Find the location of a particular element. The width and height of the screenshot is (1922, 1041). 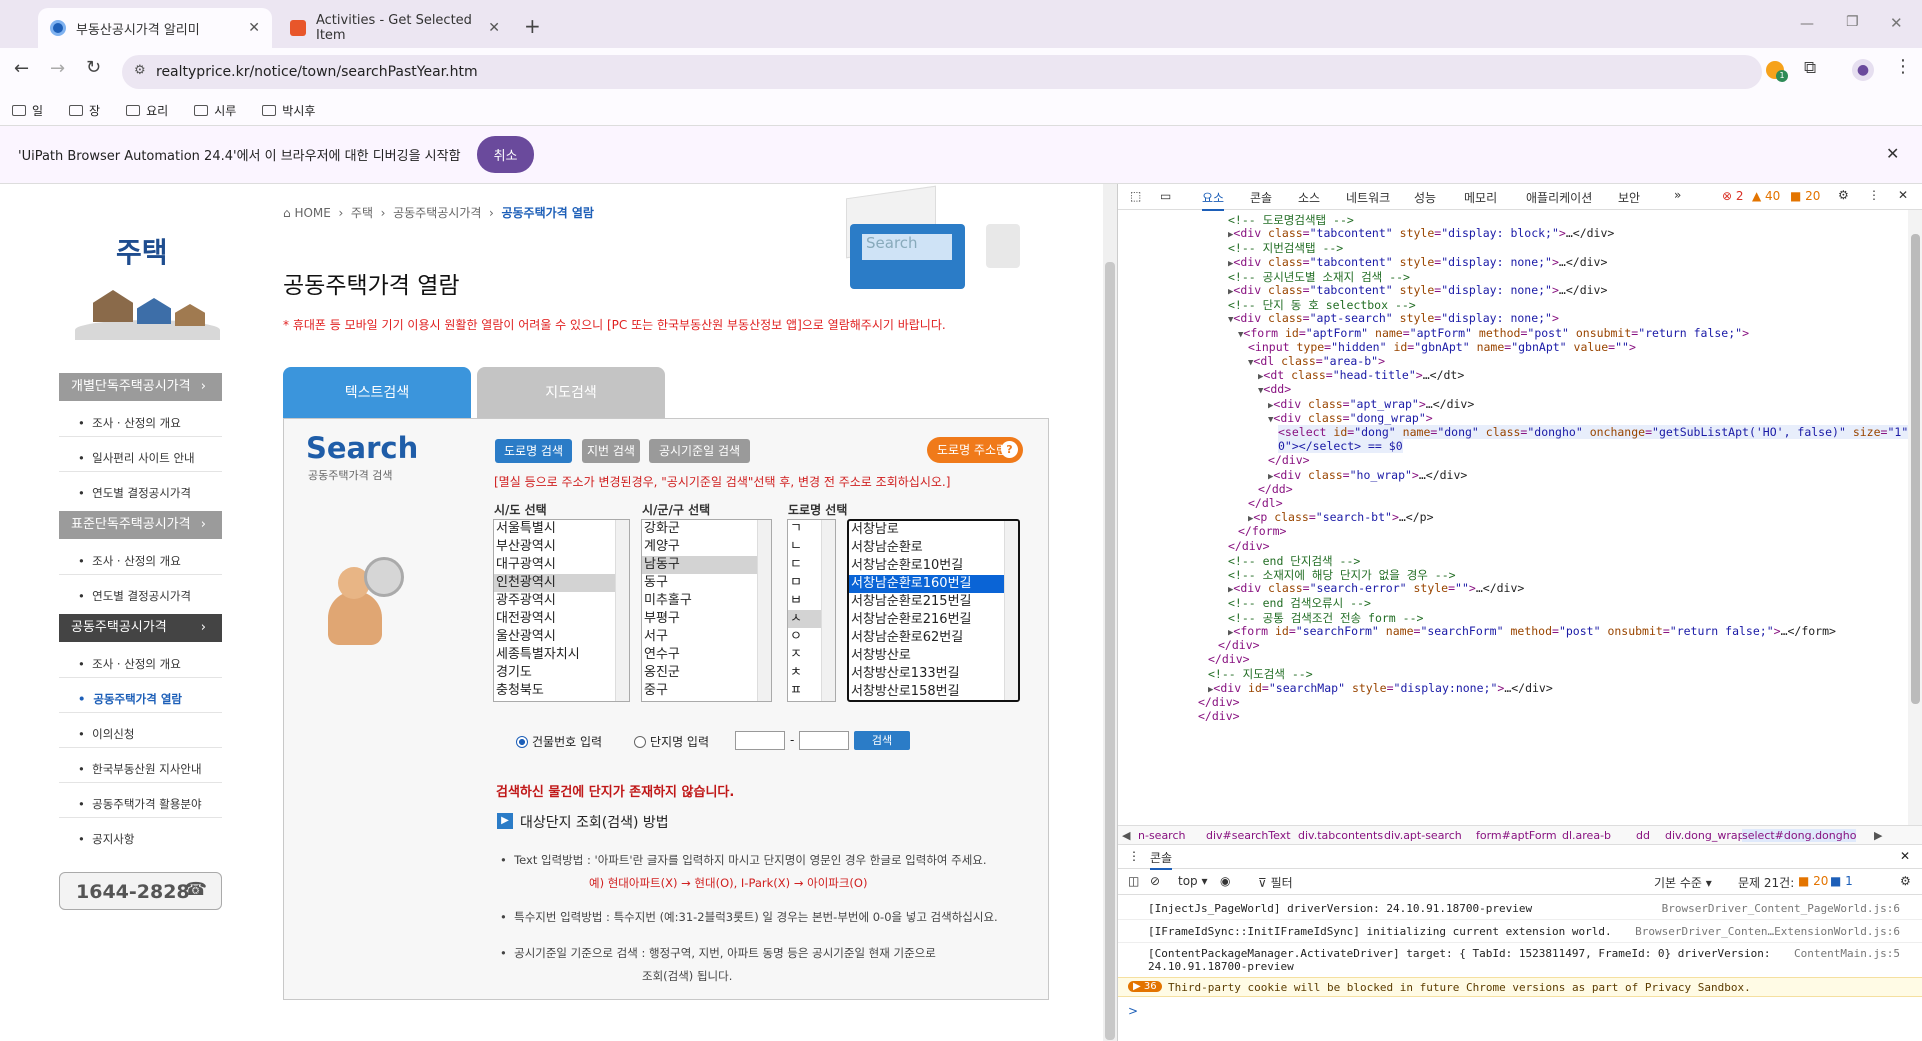

list-item: 부평구 is located at coordinates (706, 619).